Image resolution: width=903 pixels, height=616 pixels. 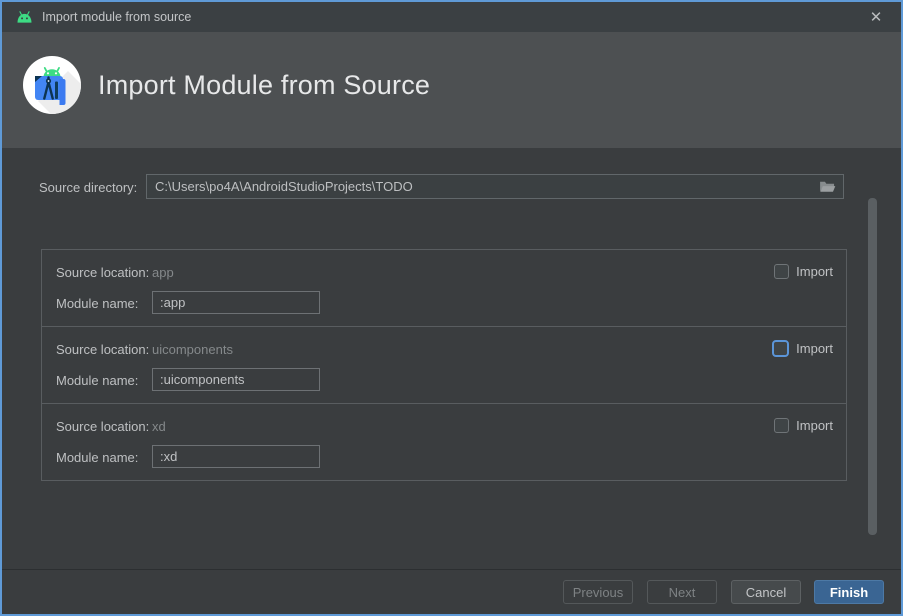 I want to click on source-location-value: xd, so click(x=159, y=426).